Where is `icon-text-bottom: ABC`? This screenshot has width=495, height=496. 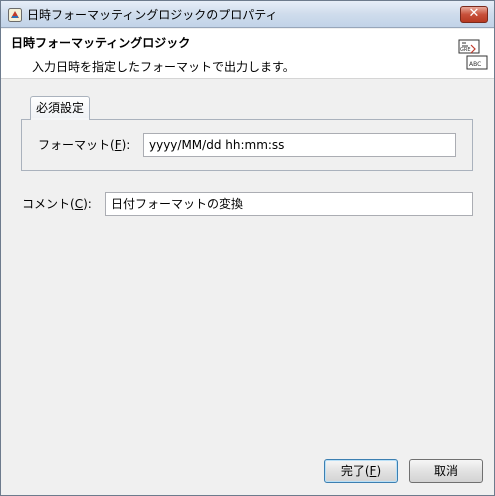
icon-text-bottom: ABC is located at coordinates (475, 64).